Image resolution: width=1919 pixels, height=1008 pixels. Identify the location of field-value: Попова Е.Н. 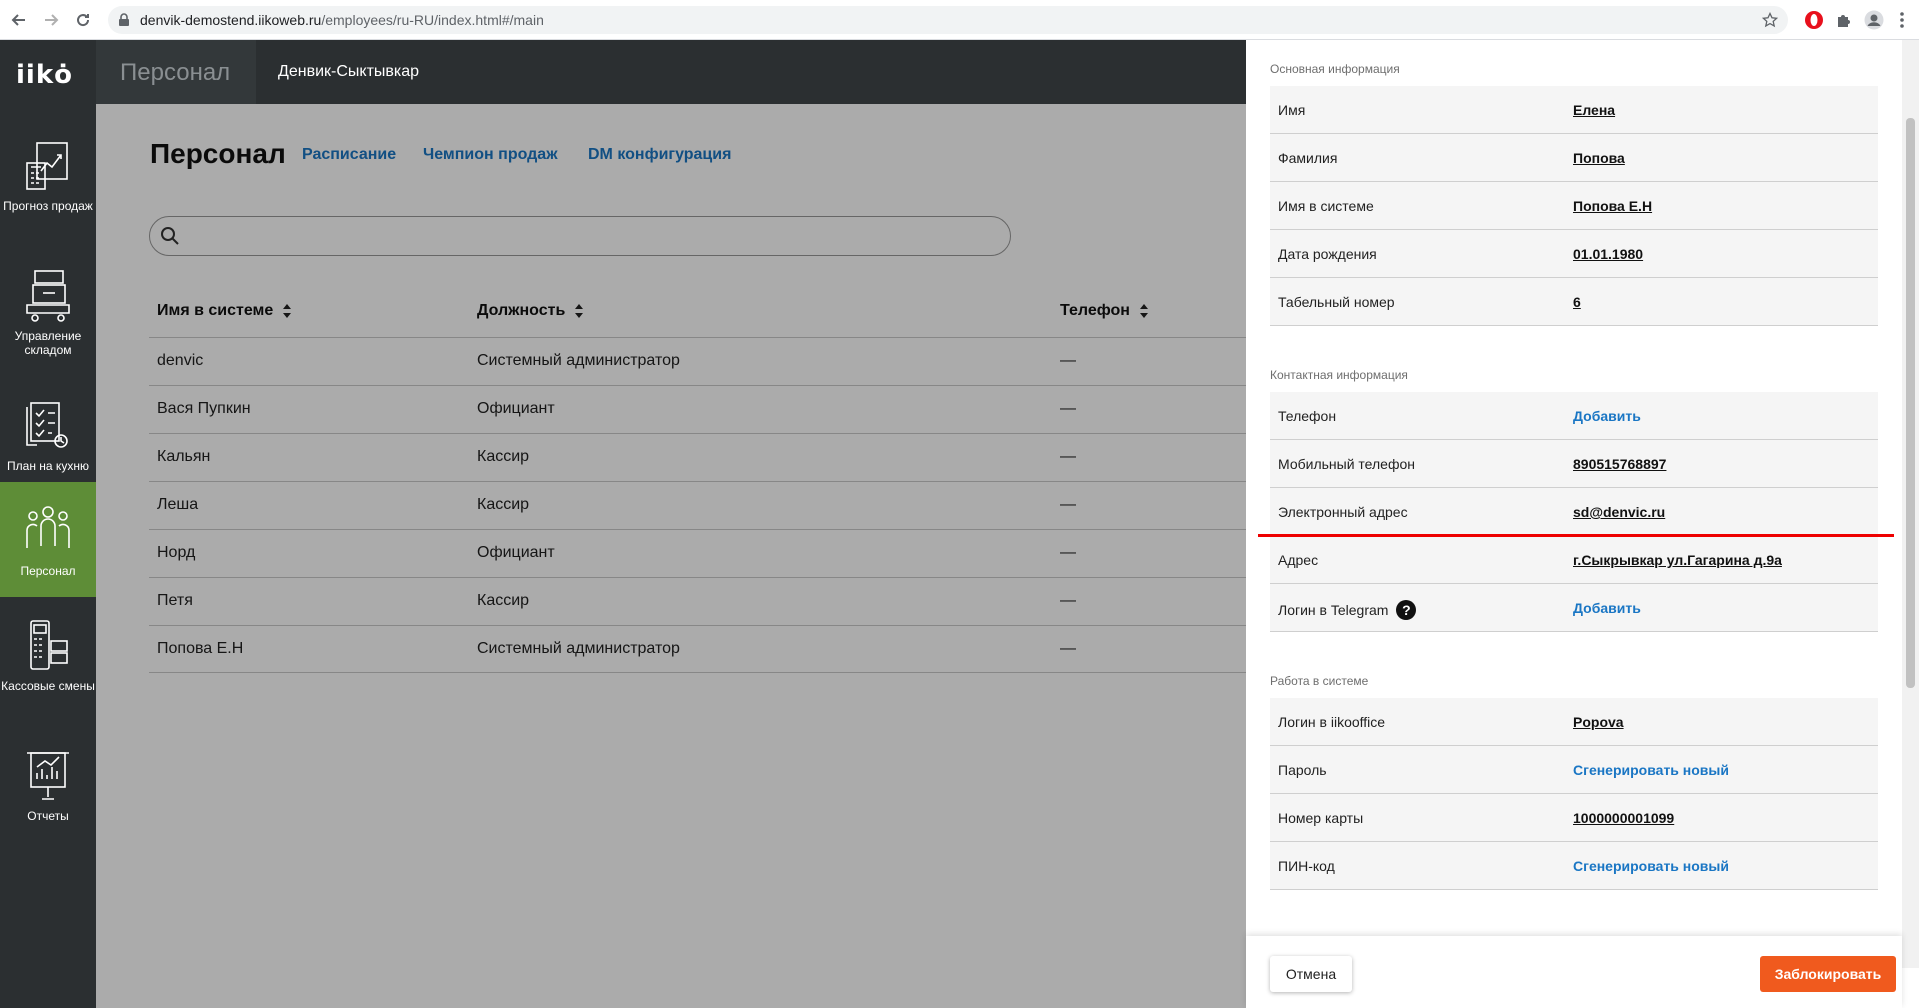
(1612, 206).